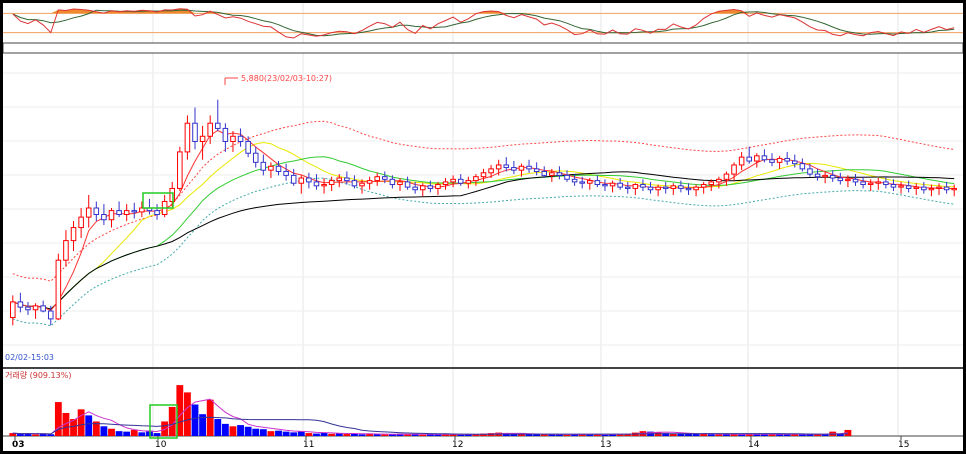 This screenshot has width=966, height=454. What do you see at coordinates (483, 48) in the screenshot?
I see `panel-separator-top` at bounding box center [483, 48].